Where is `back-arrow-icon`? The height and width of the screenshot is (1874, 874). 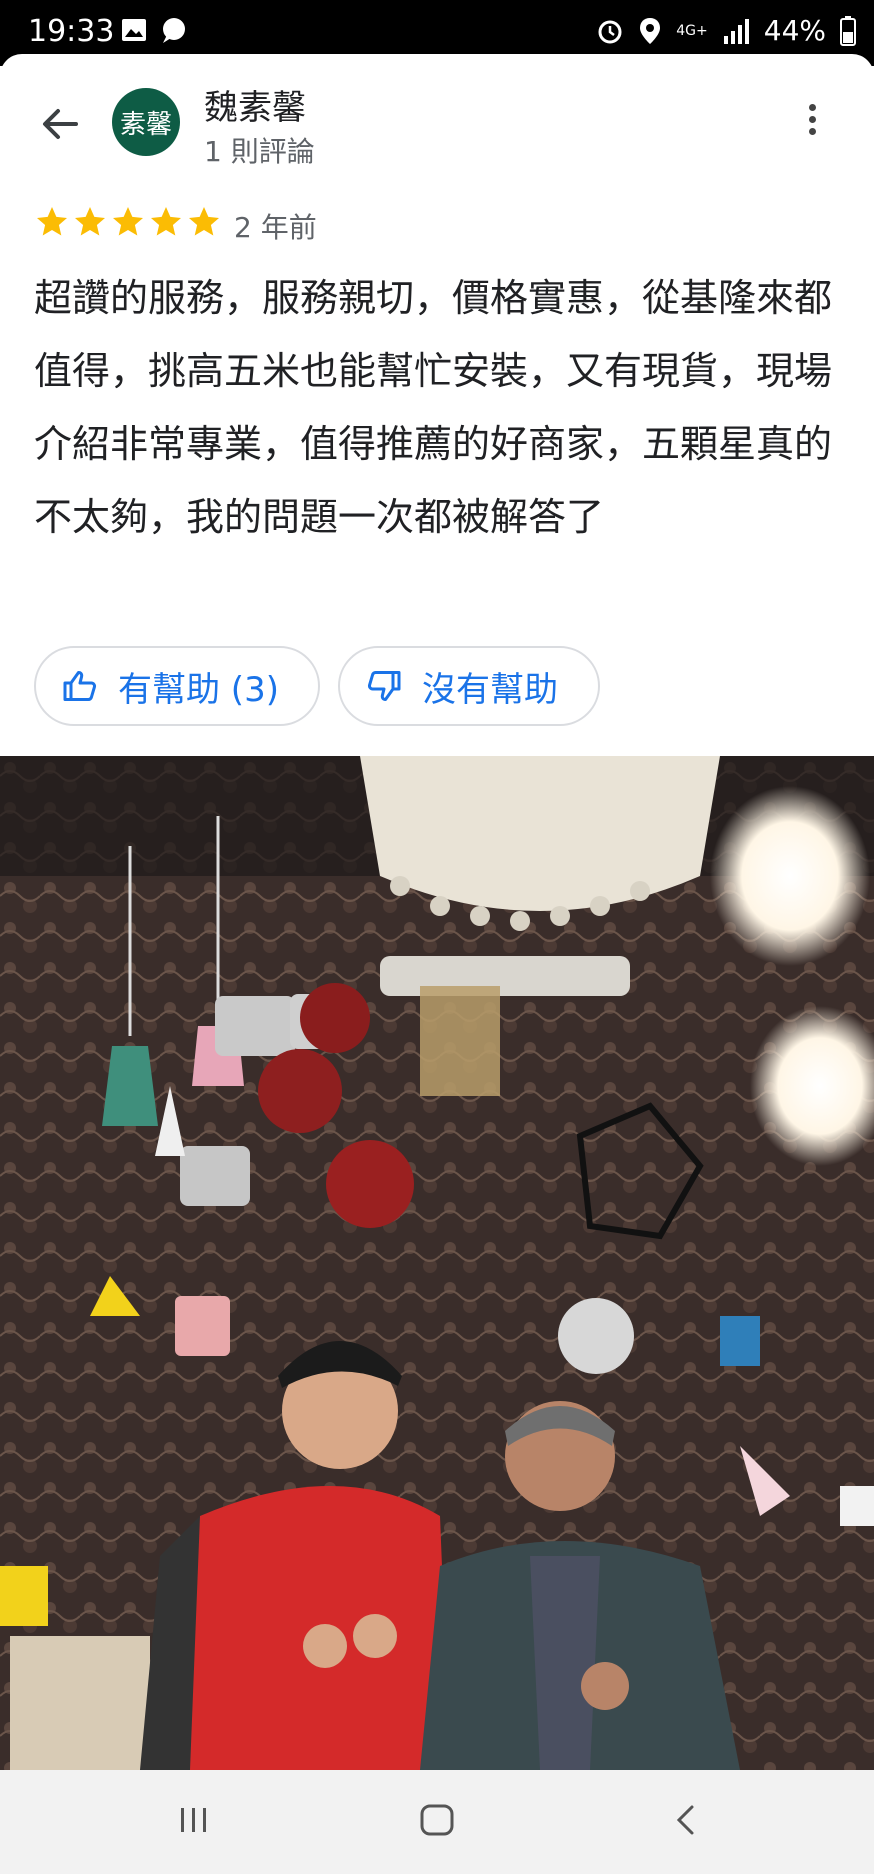
back-arrow-icon is located at coordinates (60, 124).